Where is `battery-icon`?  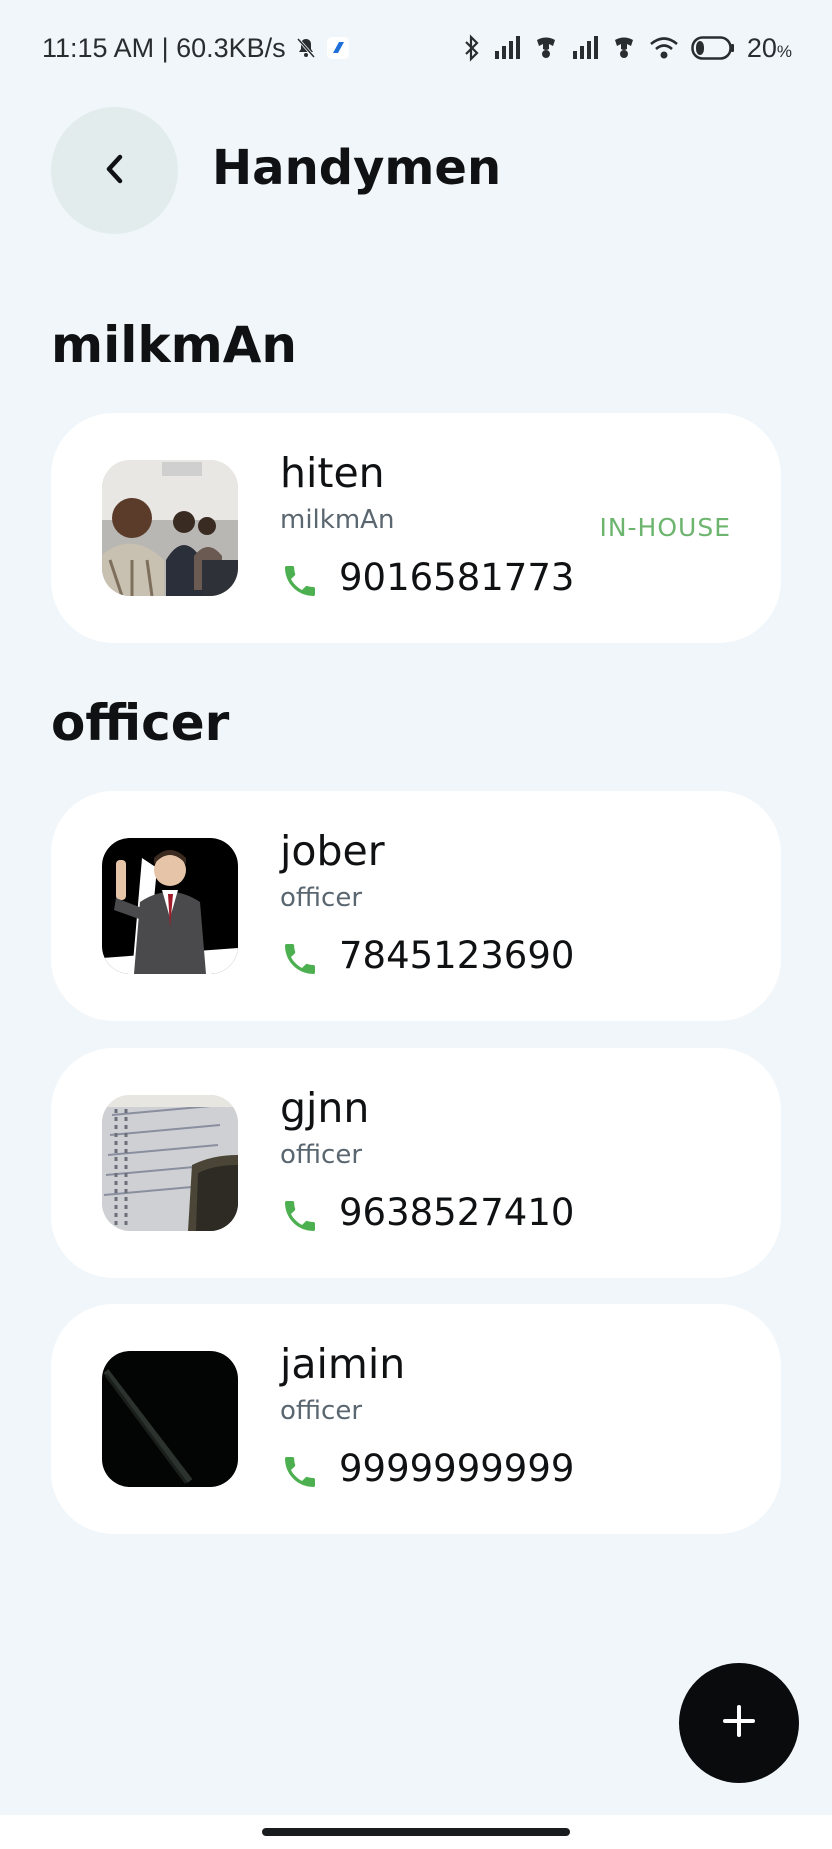 battery-icon is located at coordinates (713, 48).